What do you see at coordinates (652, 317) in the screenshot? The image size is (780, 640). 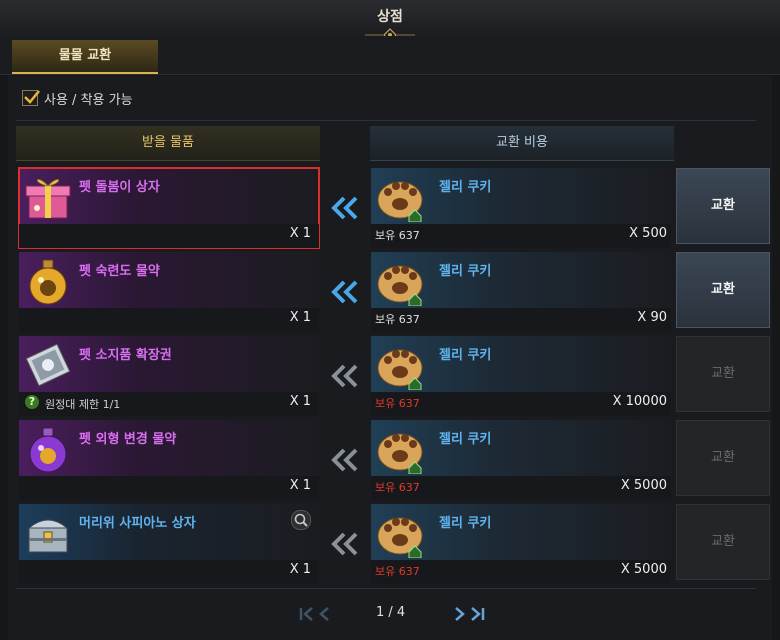 I see `cost-quantity: X 90` at bounding box center [652, 317].